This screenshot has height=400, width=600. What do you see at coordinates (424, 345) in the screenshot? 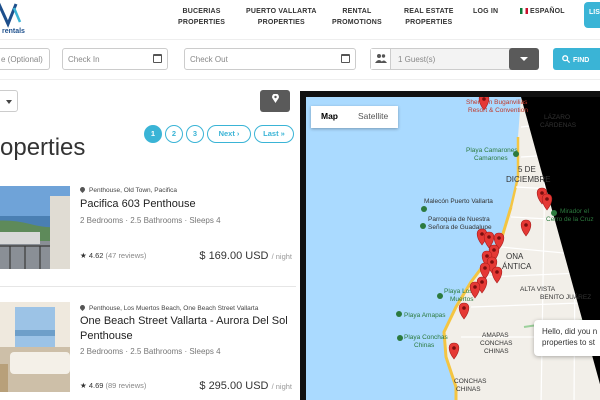
I see `map-label-conchas-chinas: Chinas` at bounding box center [424, 345].